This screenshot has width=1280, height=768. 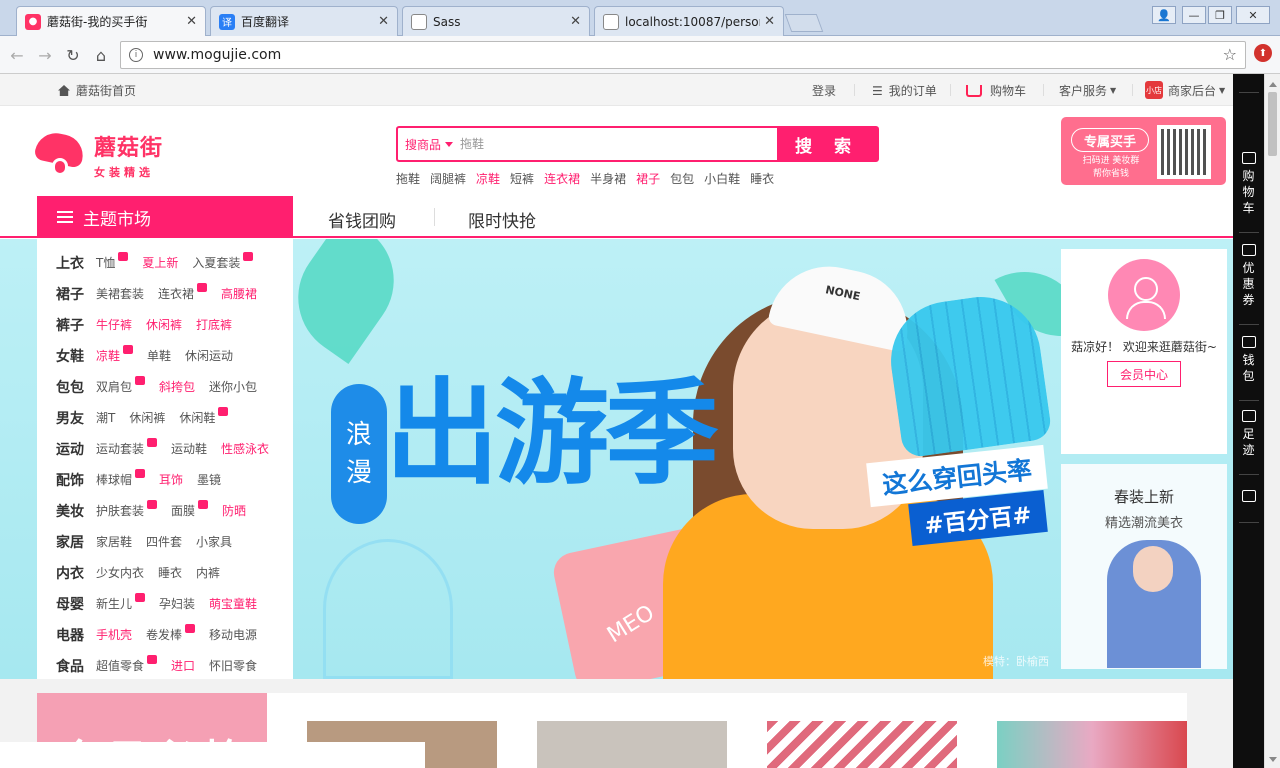 What do you see at coordinates (1087, 90) in the screenshot?
I see `customer-service-menu: 客户服务 ▼` at bounding box center [1087, 90].